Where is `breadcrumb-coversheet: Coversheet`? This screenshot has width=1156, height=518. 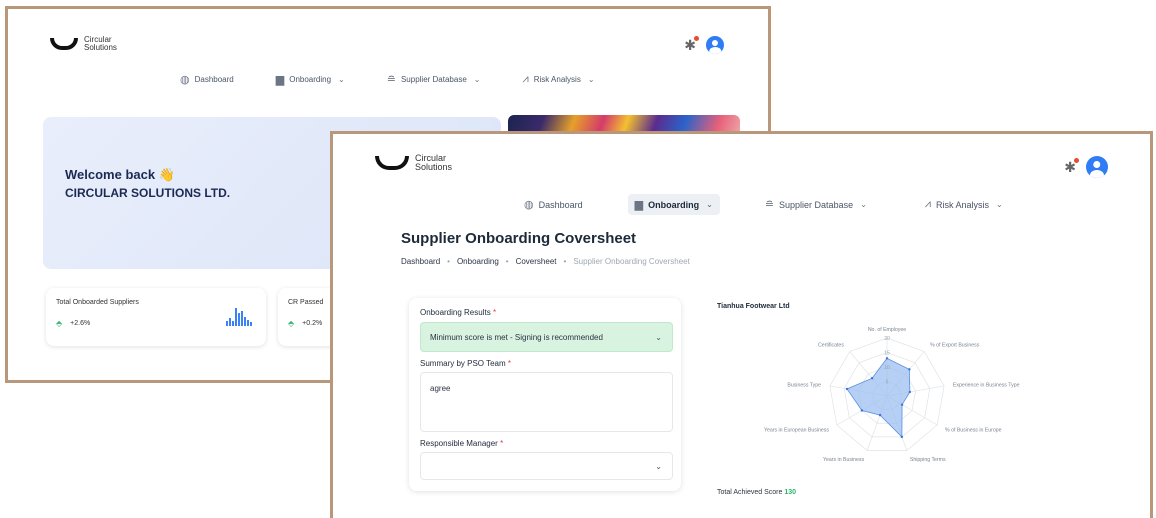 breadcrumb-coversheet: Coversheet is located at coordinates (536, 261).